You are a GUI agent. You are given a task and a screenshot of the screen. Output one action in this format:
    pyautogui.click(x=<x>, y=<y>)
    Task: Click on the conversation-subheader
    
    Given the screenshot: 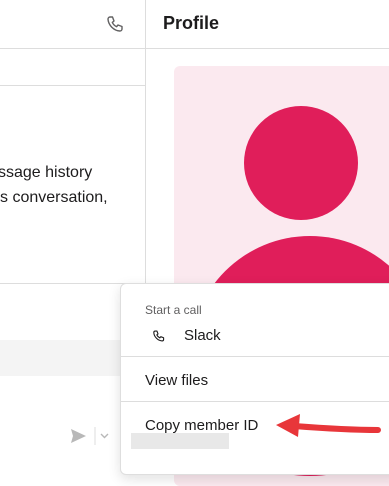 What is the action you would take?
    pyautogui.click(x=73, y=67)
    